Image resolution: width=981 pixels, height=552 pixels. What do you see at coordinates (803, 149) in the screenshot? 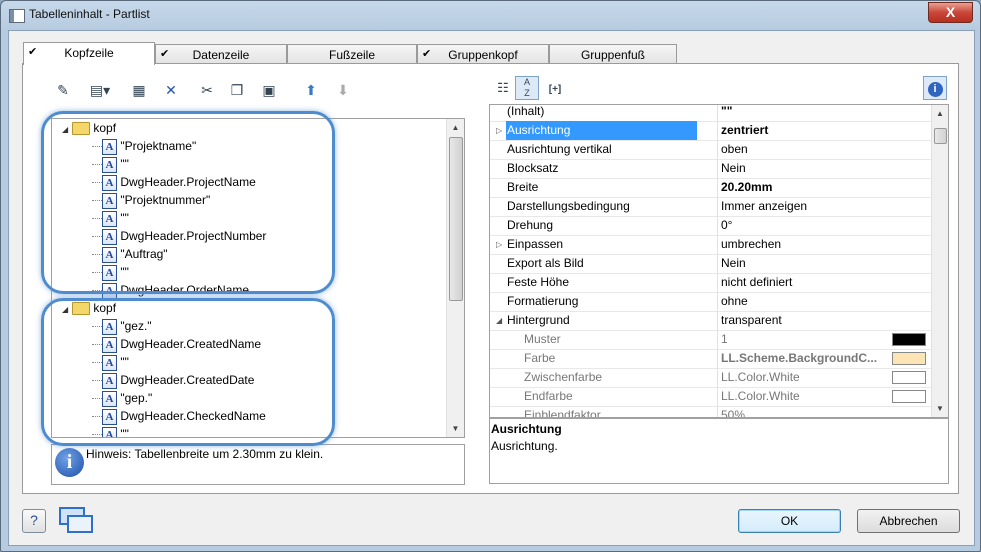
I see `property-value: oben` at bounding box center [803, 149].